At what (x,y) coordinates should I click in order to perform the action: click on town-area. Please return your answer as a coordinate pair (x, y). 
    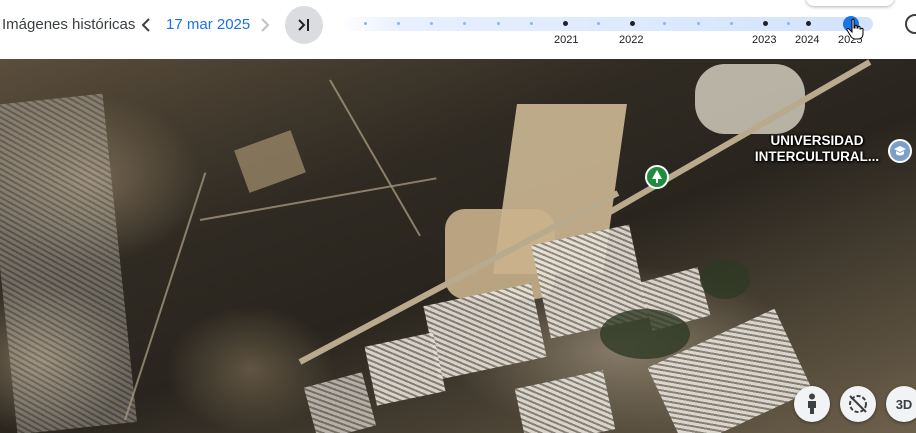
    Looking at the image, I should click on (68, 263).